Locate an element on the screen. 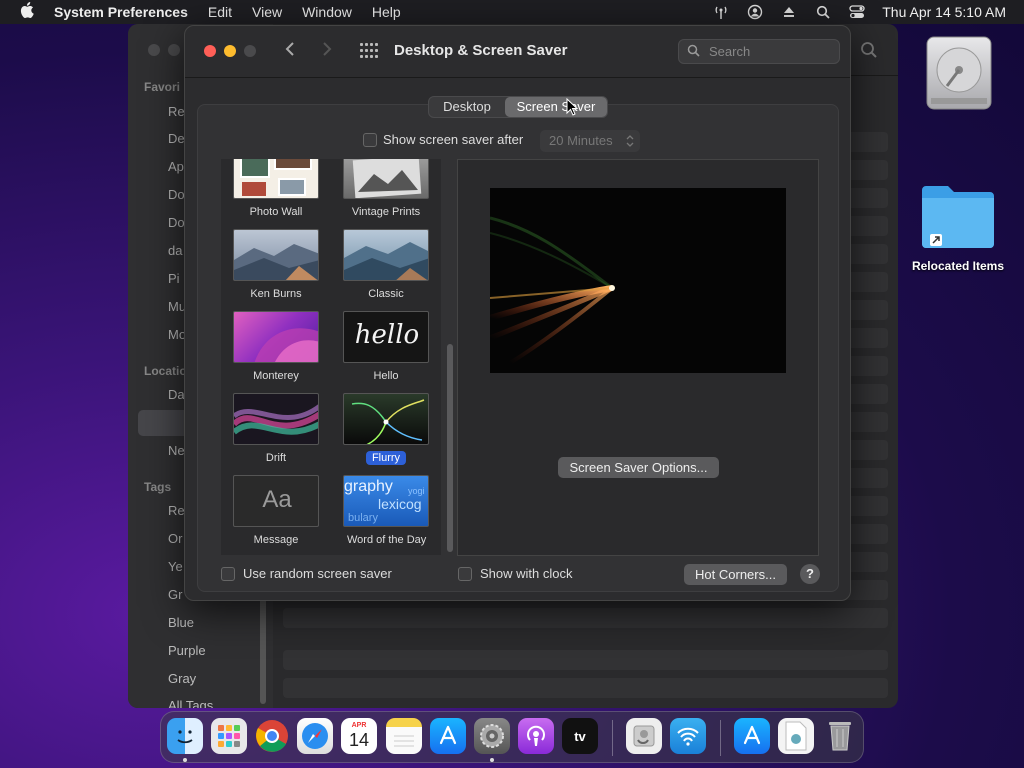  random-saver-label: Use random screen saver is located at coordinates (317, 573).